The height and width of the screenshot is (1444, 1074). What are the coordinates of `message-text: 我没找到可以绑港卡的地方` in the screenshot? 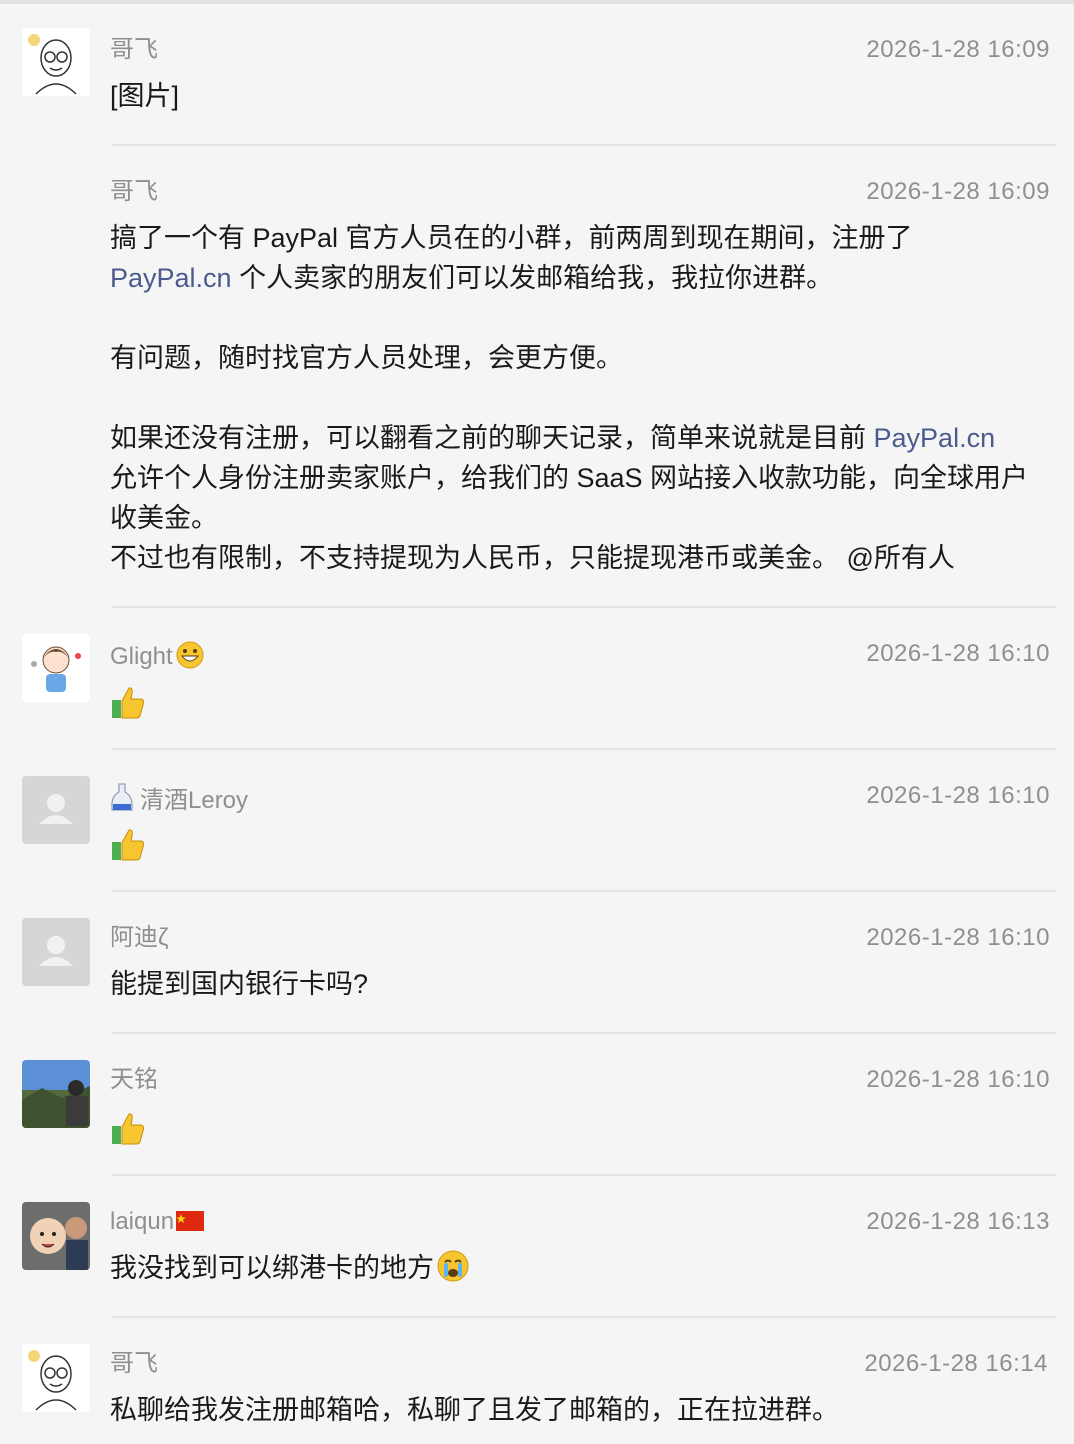 It's located at (575, 1268).